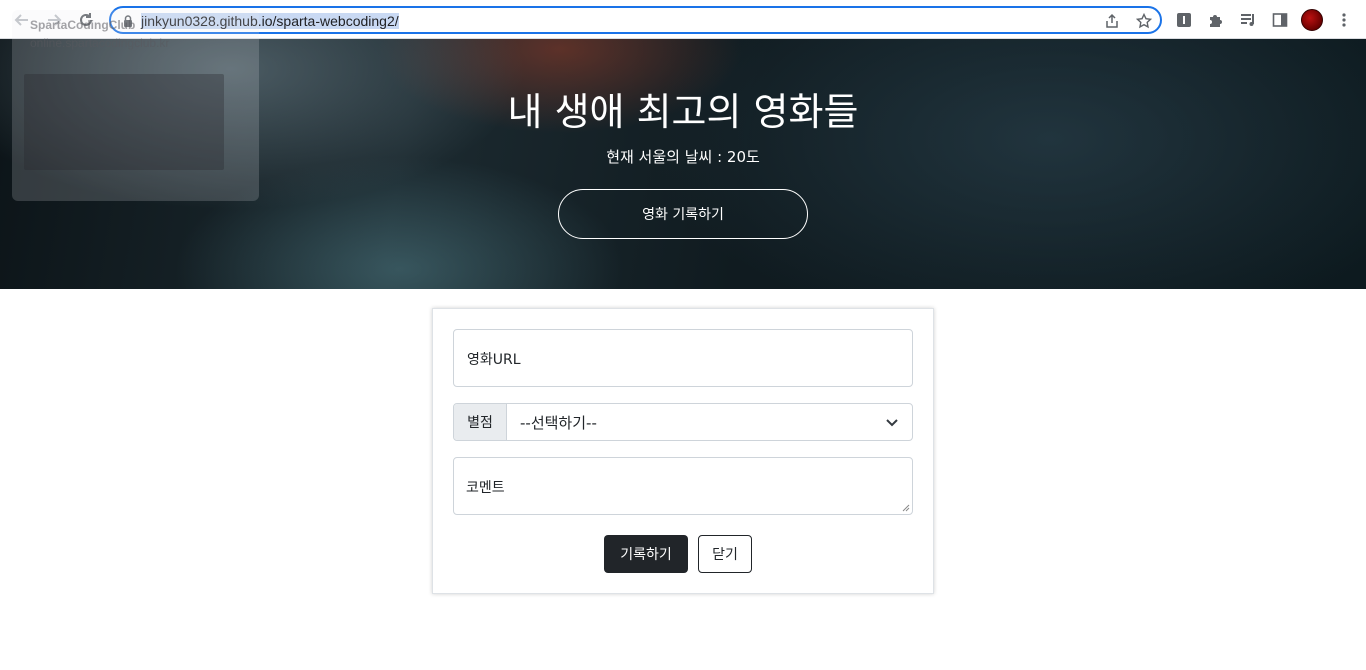  I want to click on rating-label: 별점, so click(480, 422).